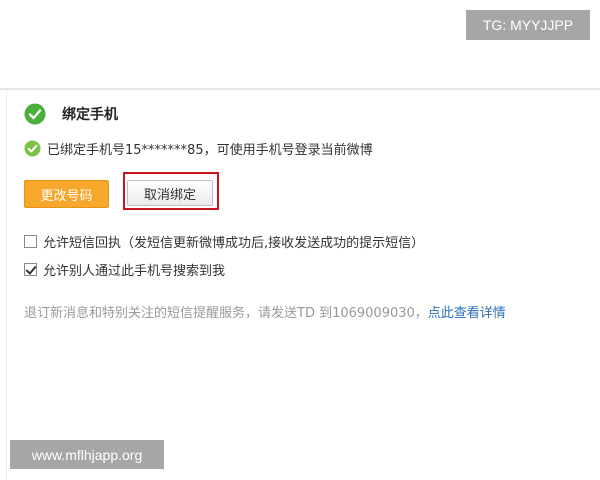 This screenshot has height=480, width=600. What do you see at coordinates (66, 194) in the screenshot?
I see `change-number-button: 更改号码` at bounding box center [66, 194].